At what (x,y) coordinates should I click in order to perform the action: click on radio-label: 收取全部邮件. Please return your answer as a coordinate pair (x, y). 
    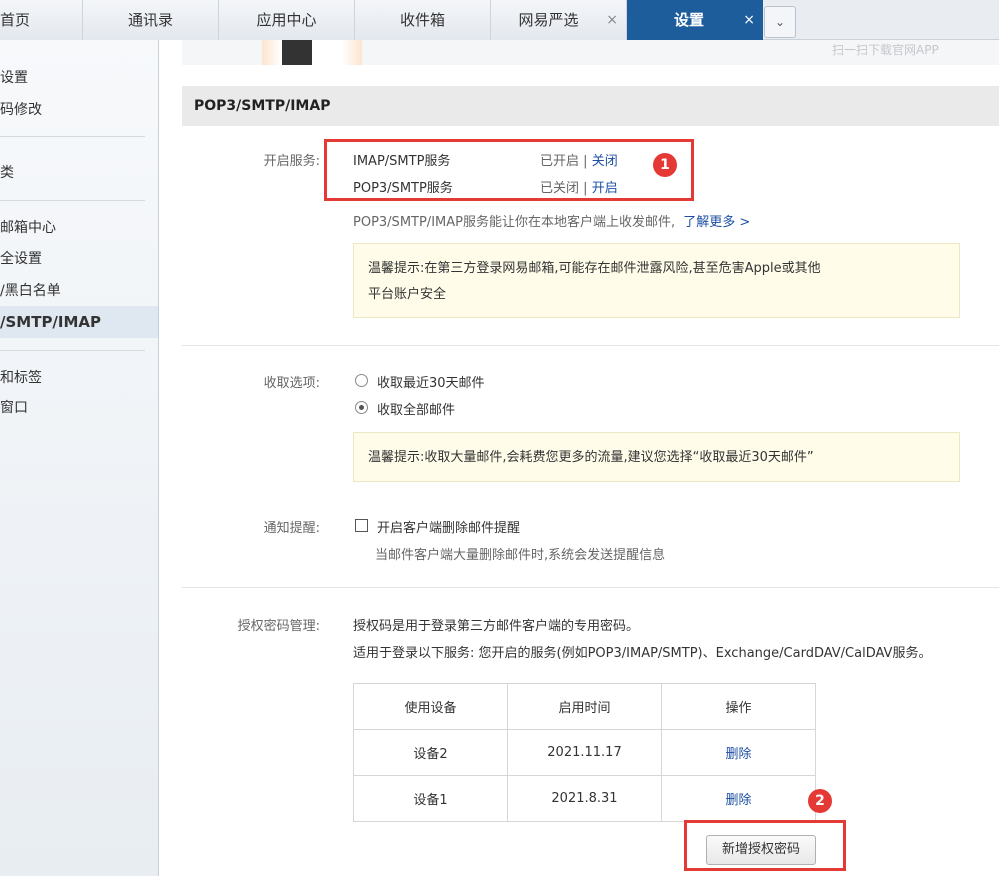
    Looking at the image, I should click on (416, 410).